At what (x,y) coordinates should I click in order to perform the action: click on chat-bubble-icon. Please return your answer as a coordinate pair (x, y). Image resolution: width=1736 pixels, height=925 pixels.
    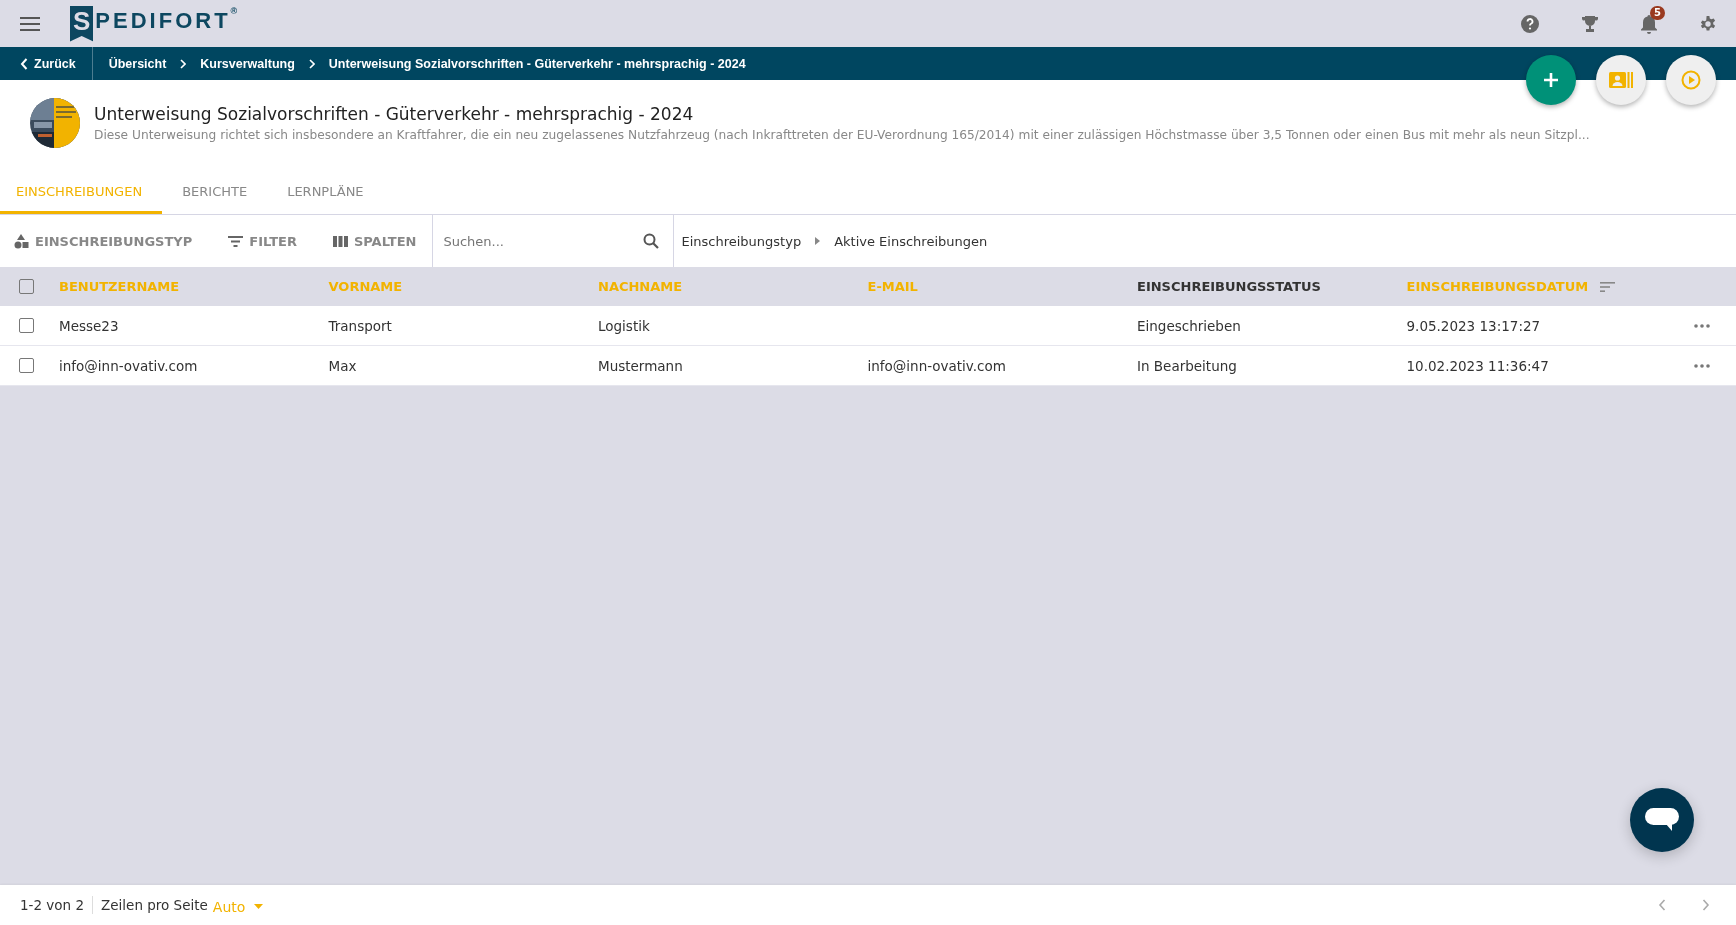
    Looking at the image, I should click on (1662, 820).